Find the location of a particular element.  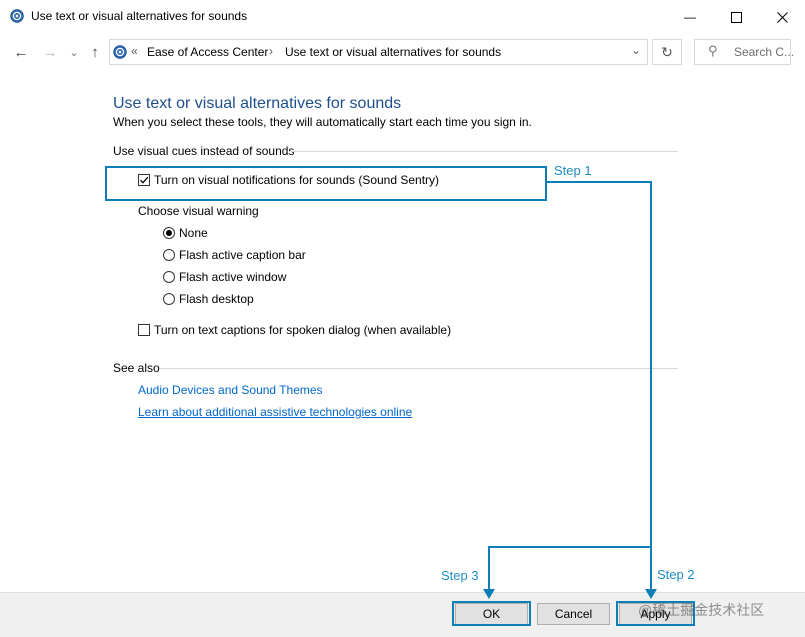

breadcrumb-overflow-icon: « is located at coordinates (134, 51).